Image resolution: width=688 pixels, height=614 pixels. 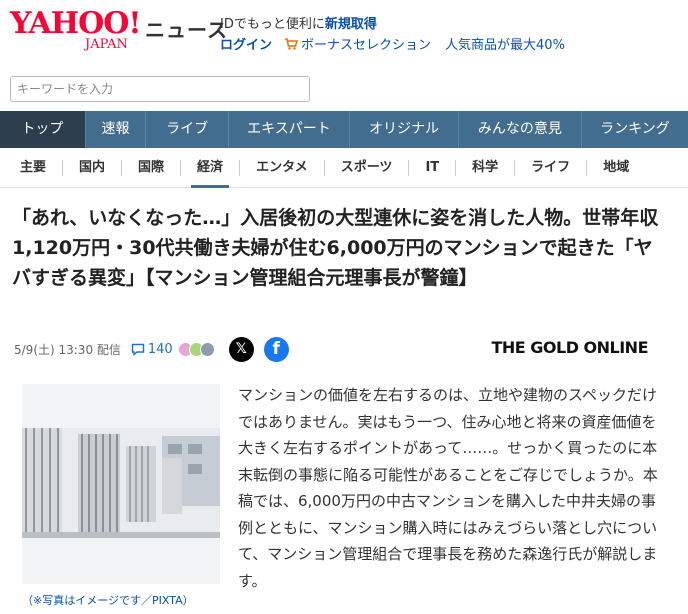 What do you see at coordinates (282, 168) in the screenshot?
I see `category-entertainment: エンタメ` at bounding box center [282, 168].